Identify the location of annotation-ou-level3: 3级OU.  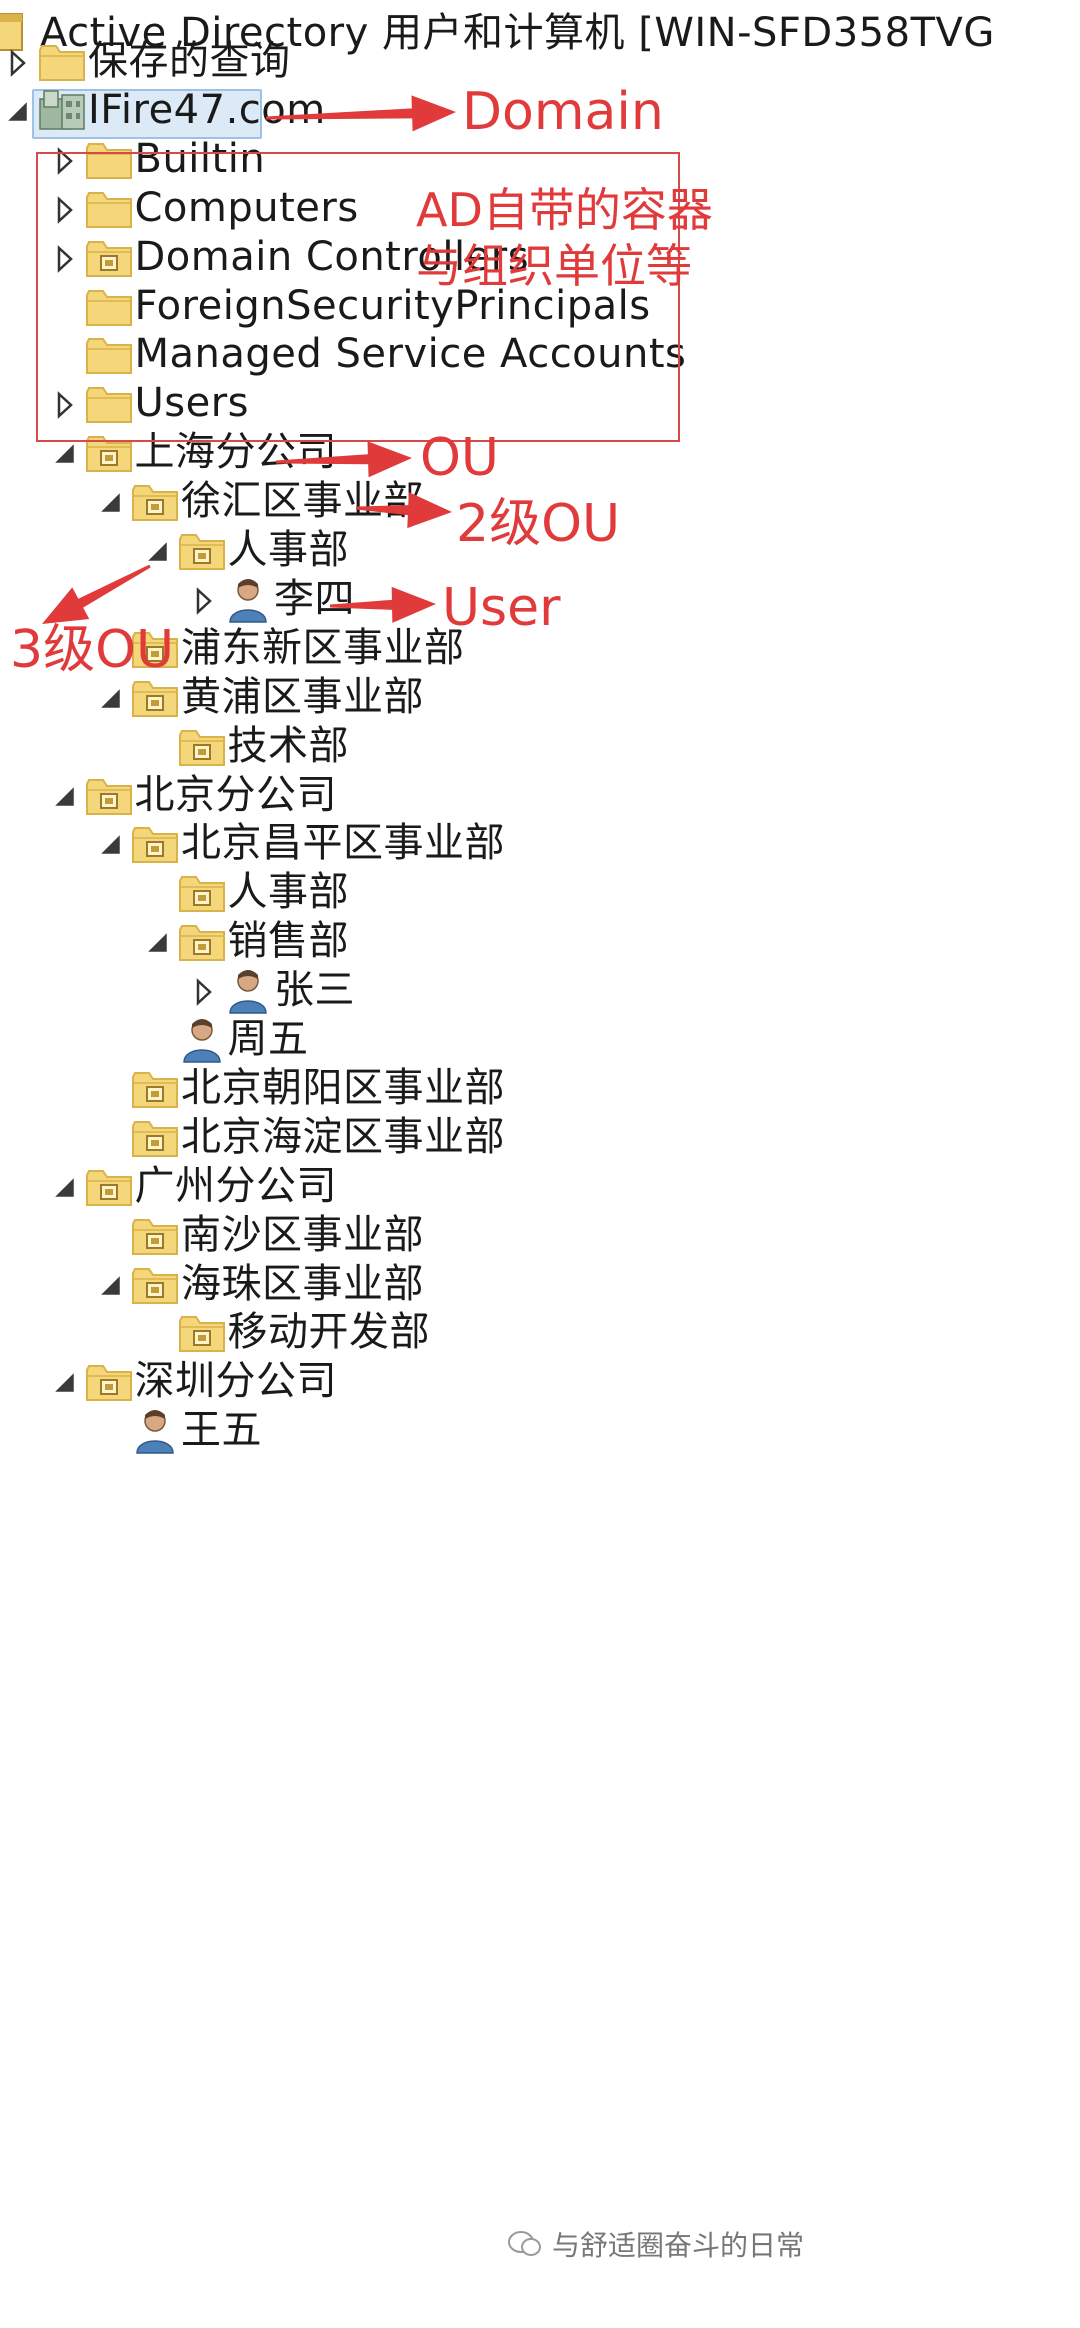
(92, 650).